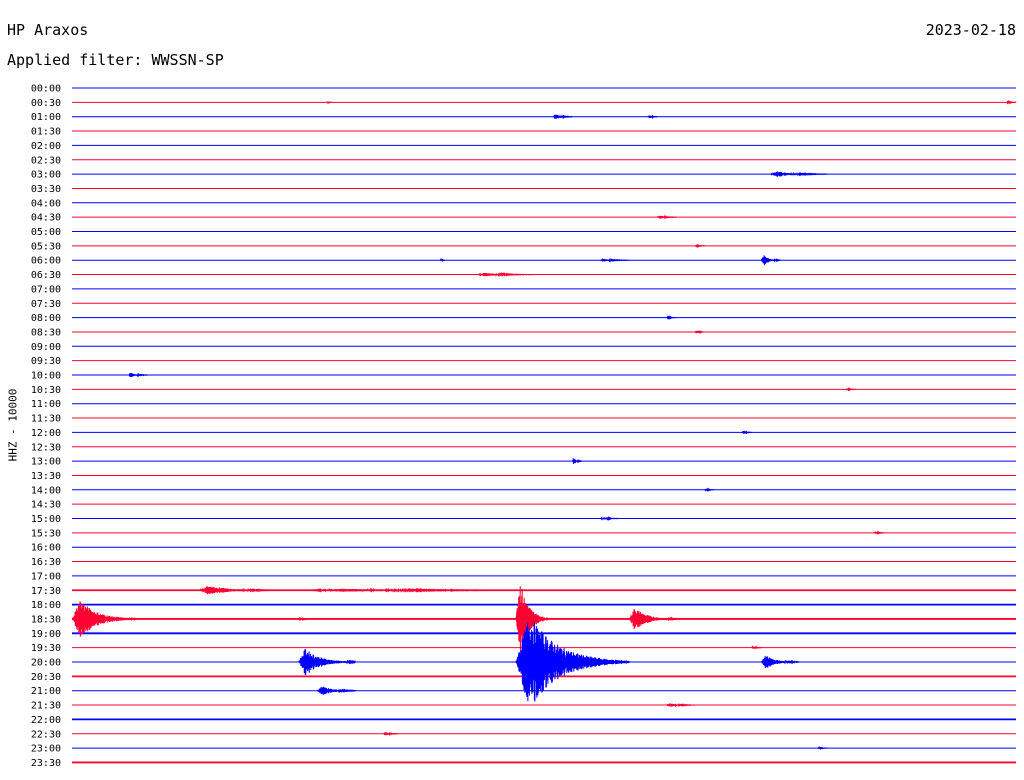 The height and width of the screenshot is (780, 1024). What do you see at coordinates (46, 763) in the screenshot?
I see `time-label-2330: 23:30` at bounding box center [46, 763].